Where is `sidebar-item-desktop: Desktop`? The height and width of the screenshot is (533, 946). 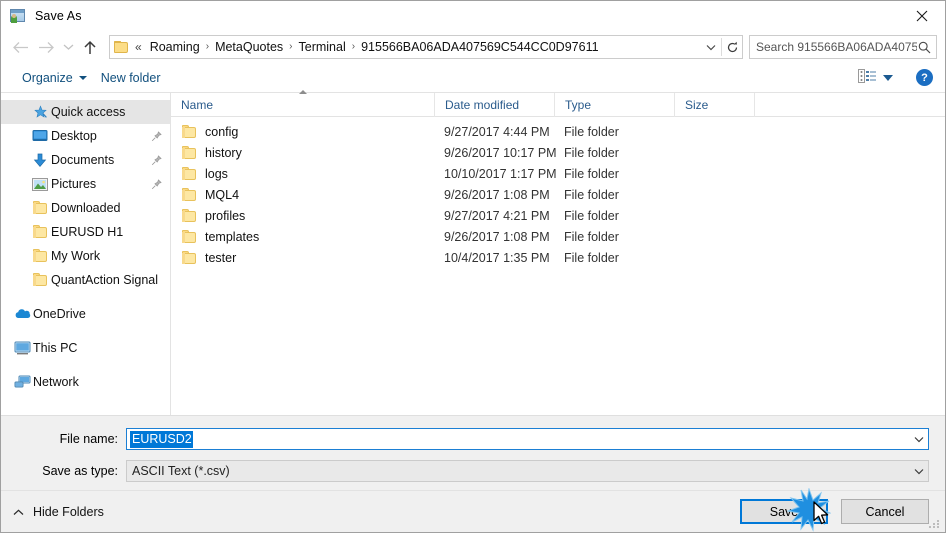
sidebar-item-desktop: Desktop is located at coordinates (85, 136).